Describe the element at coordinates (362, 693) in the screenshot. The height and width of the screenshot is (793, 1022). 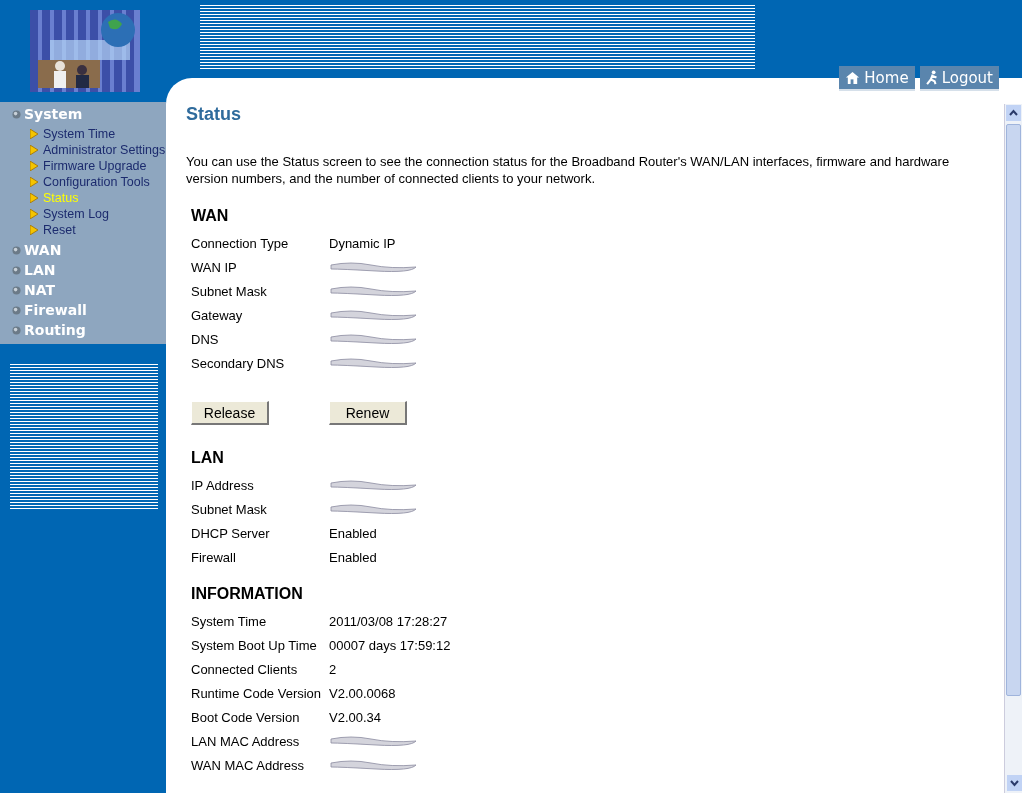
I see `field-value: V2.00.0068` at that location.